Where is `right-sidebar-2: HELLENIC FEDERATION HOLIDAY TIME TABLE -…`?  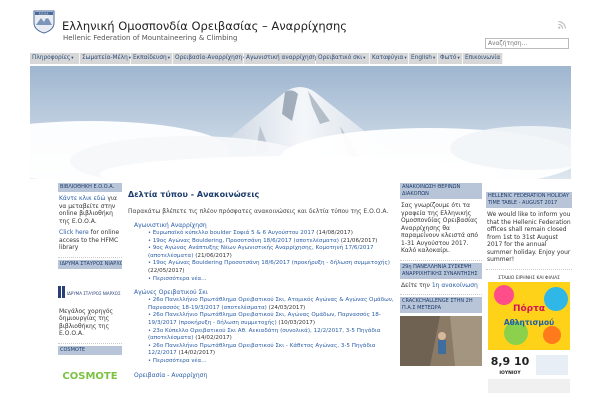
right-sidebar-2: HELLENIC FEDERATION HOLIDAY TIME TABLE -… is located at coordinates (529, 289).